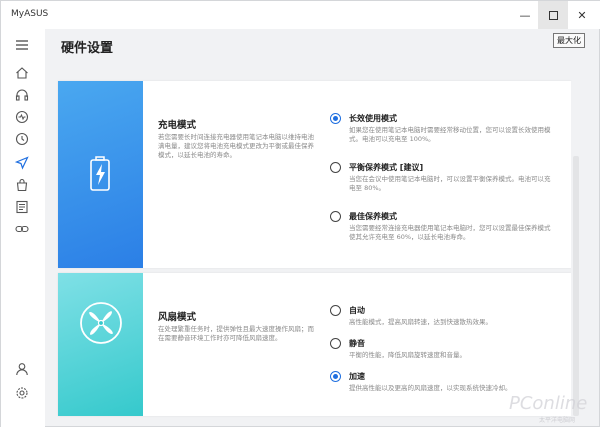  What do you see at coordinates (101, 323) in the screenshot?
I see `fan-icon` at bounding box center [101, 323].